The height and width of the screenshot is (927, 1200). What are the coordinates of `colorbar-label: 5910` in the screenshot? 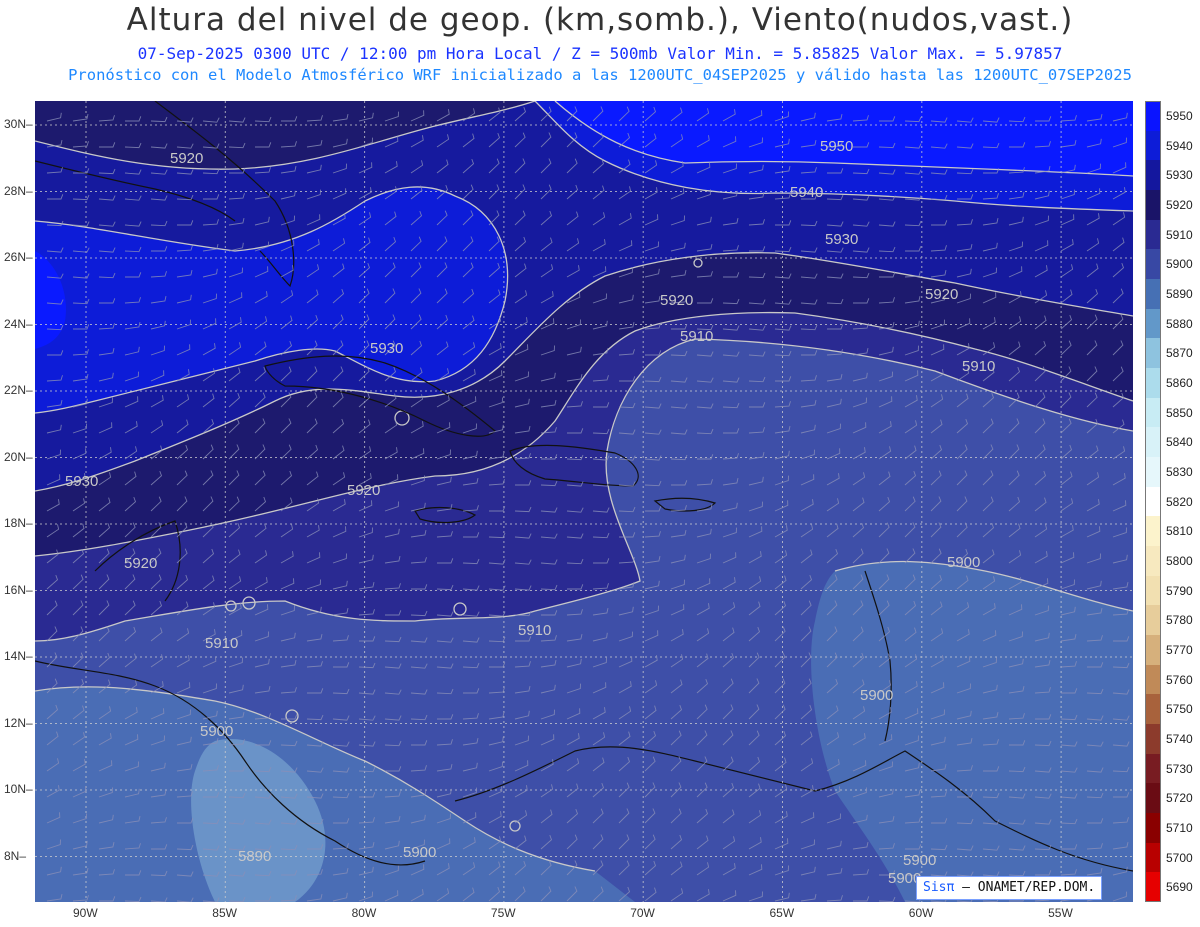 It's located at (1179, 234).